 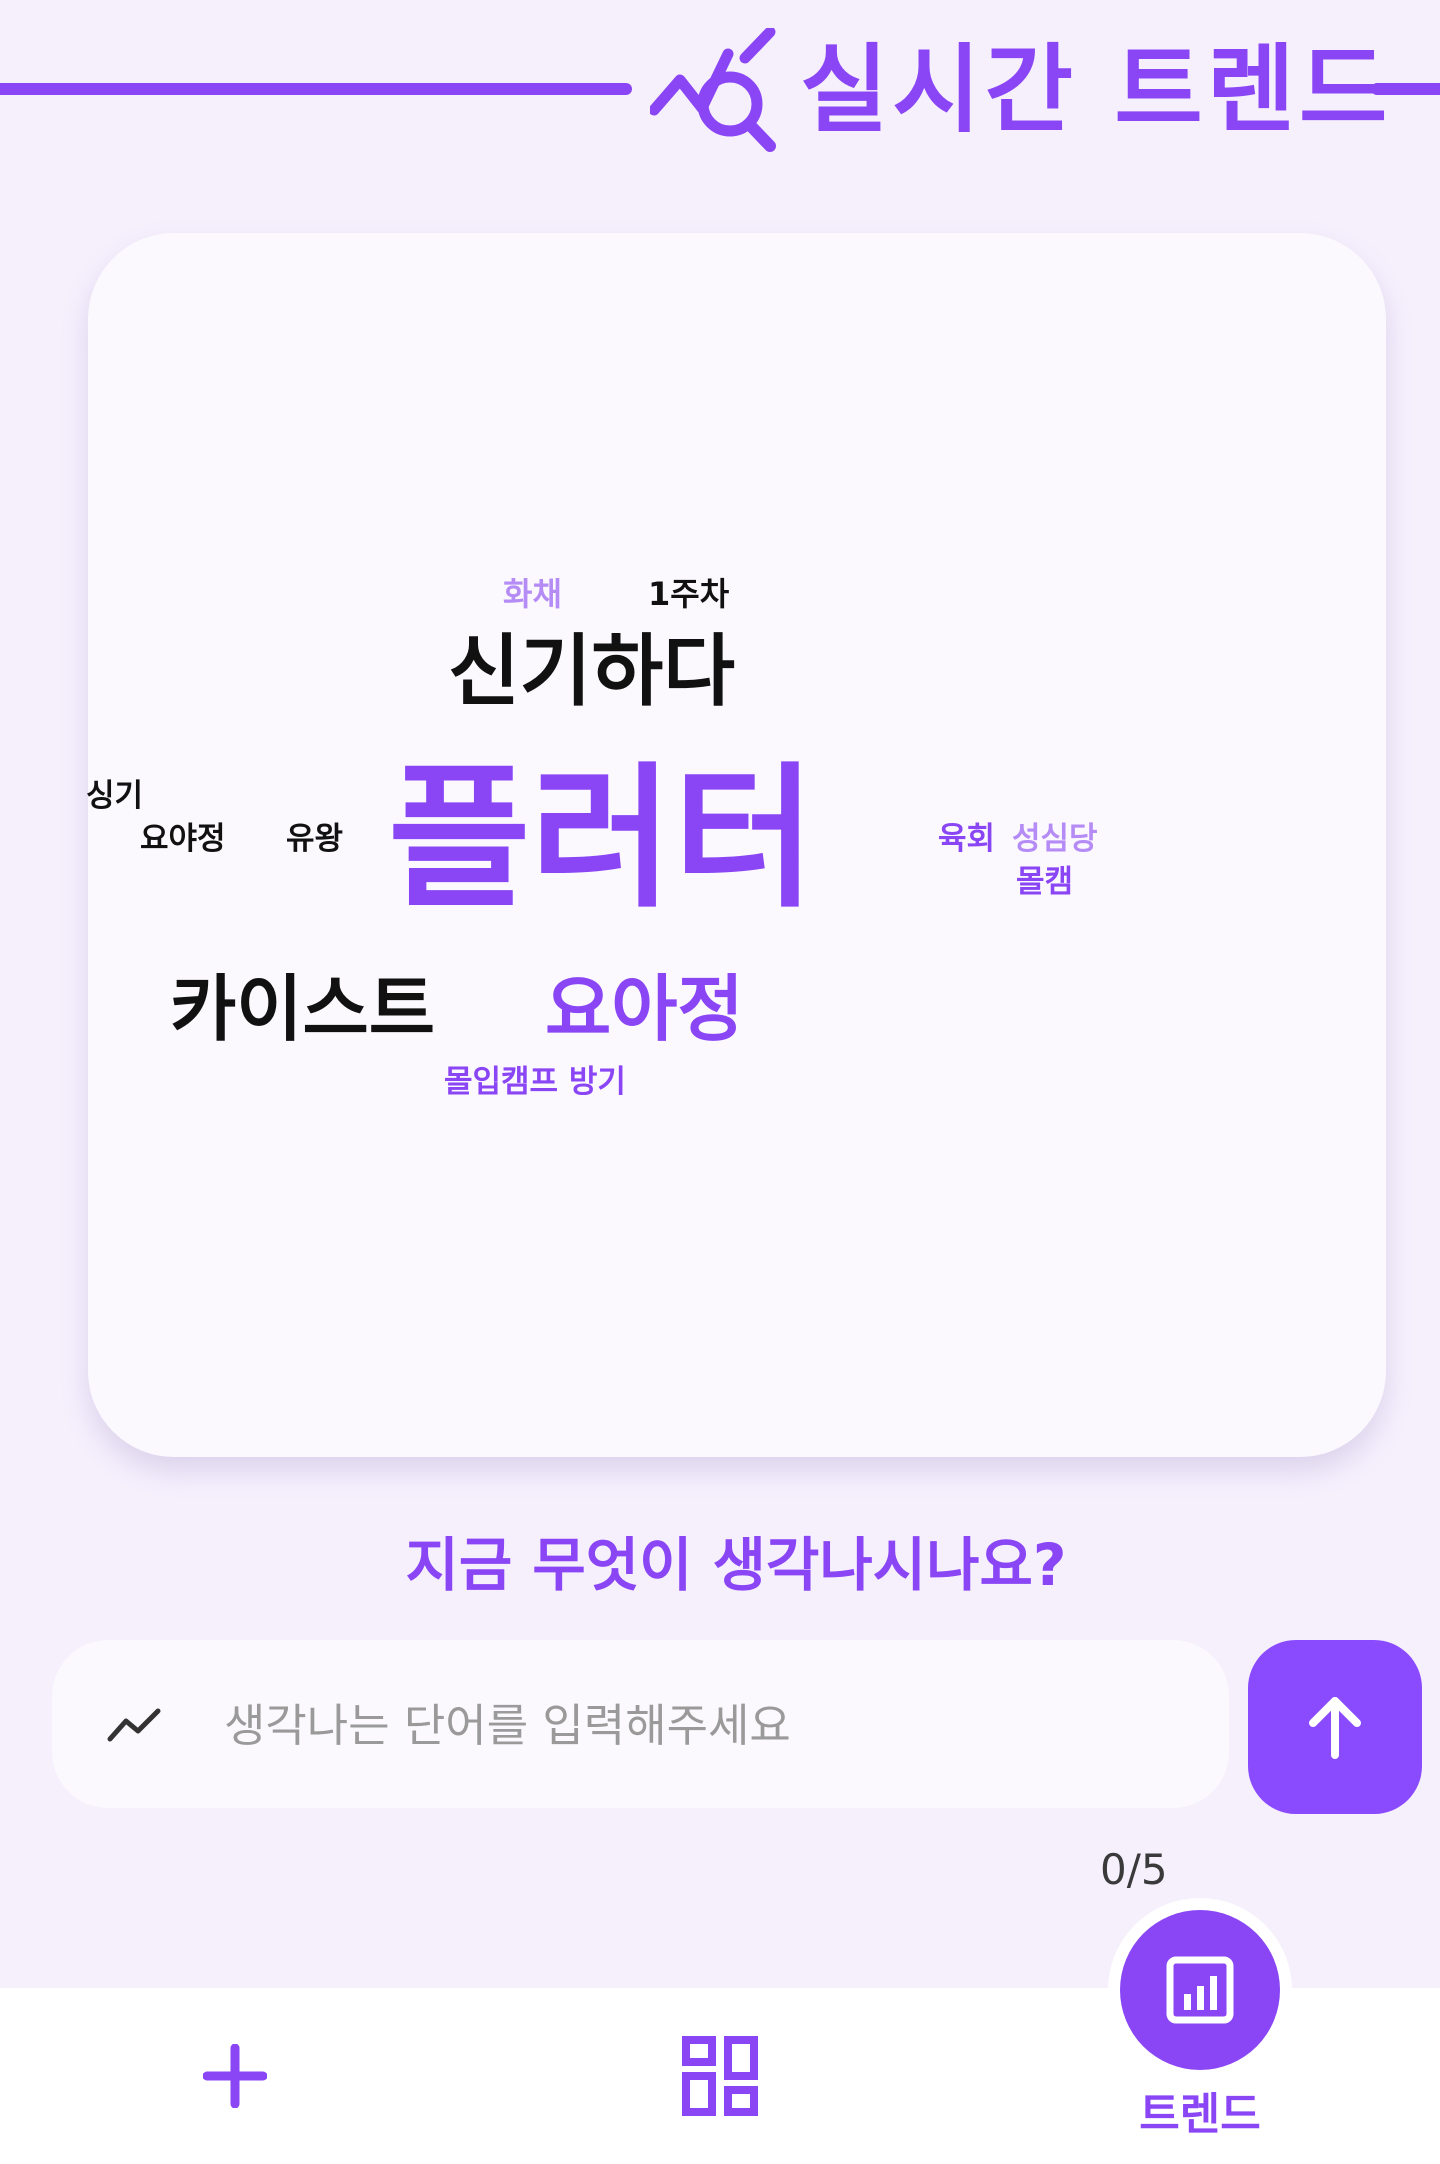 I want to click on cloud-word: 화채, so click(x=532, y=594).